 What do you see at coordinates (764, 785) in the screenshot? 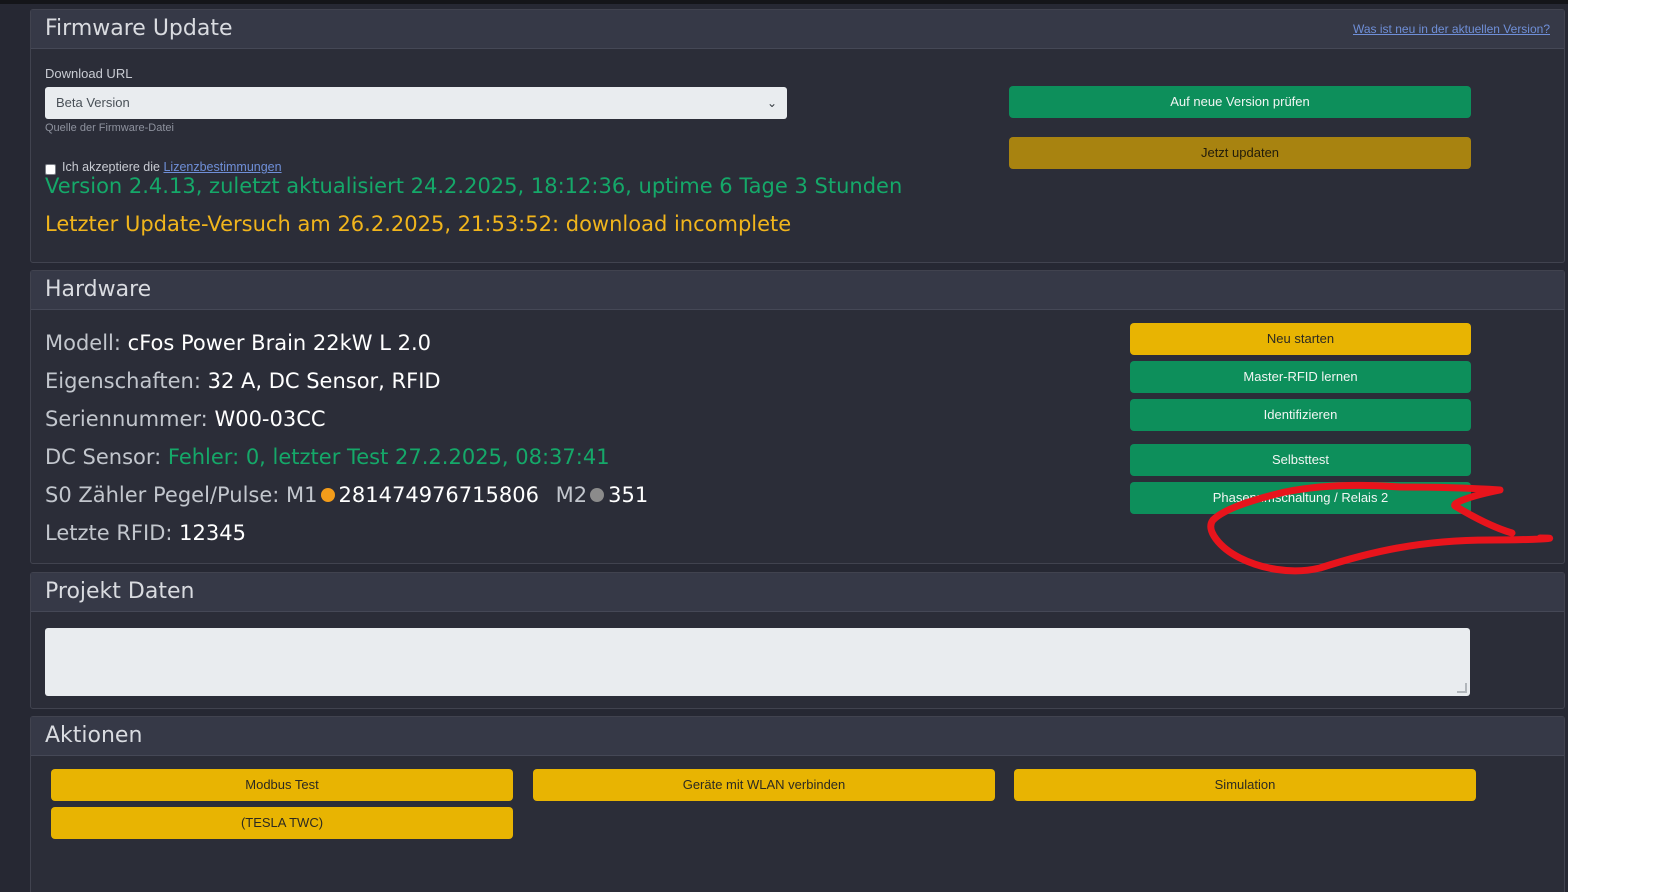
I see `wlan-connect-button: Geräte mit WLAN verbinden` at bounding box center [764, 785].